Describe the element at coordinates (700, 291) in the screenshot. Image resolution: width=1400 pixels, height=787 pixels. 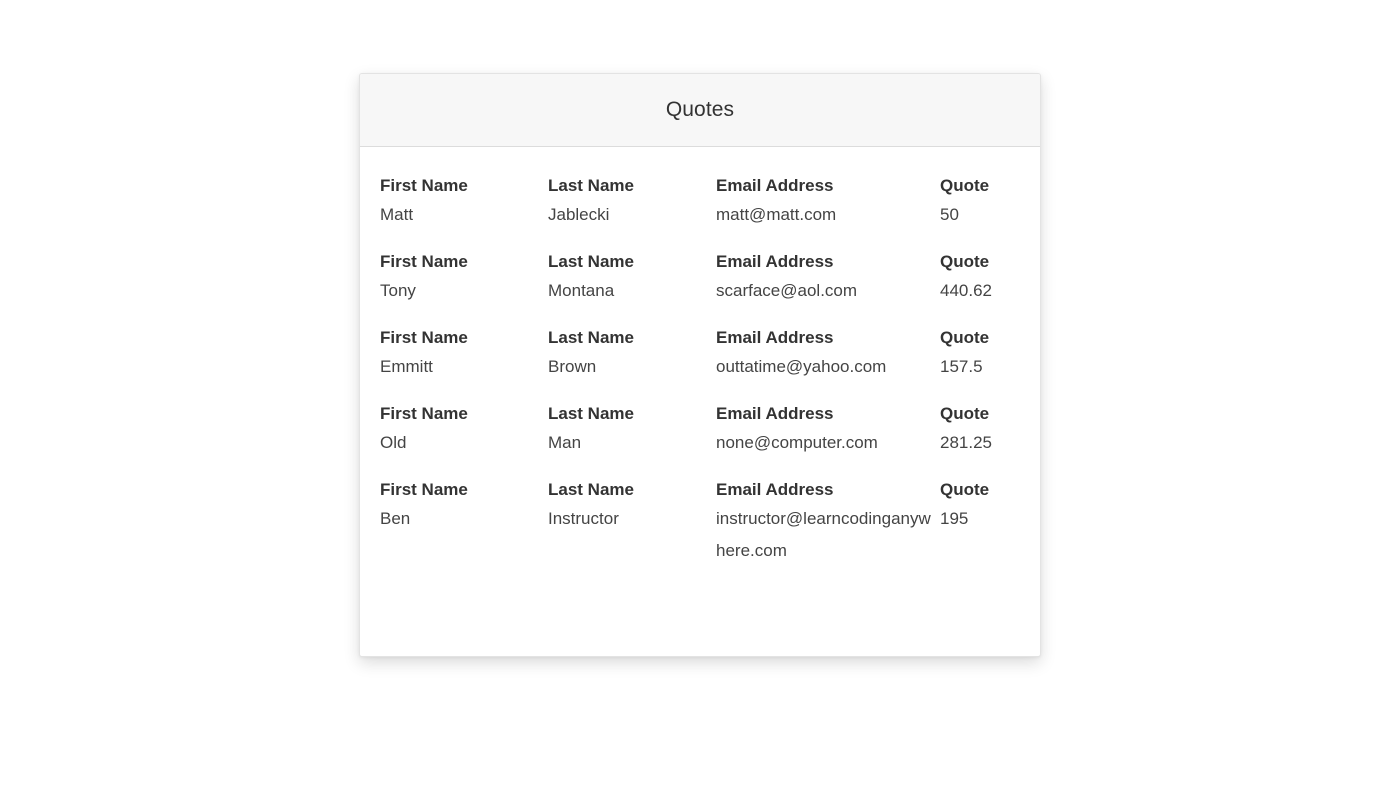
I see `quote-value-row: Tony Montana scarface@aol.com 440.62` at that location.